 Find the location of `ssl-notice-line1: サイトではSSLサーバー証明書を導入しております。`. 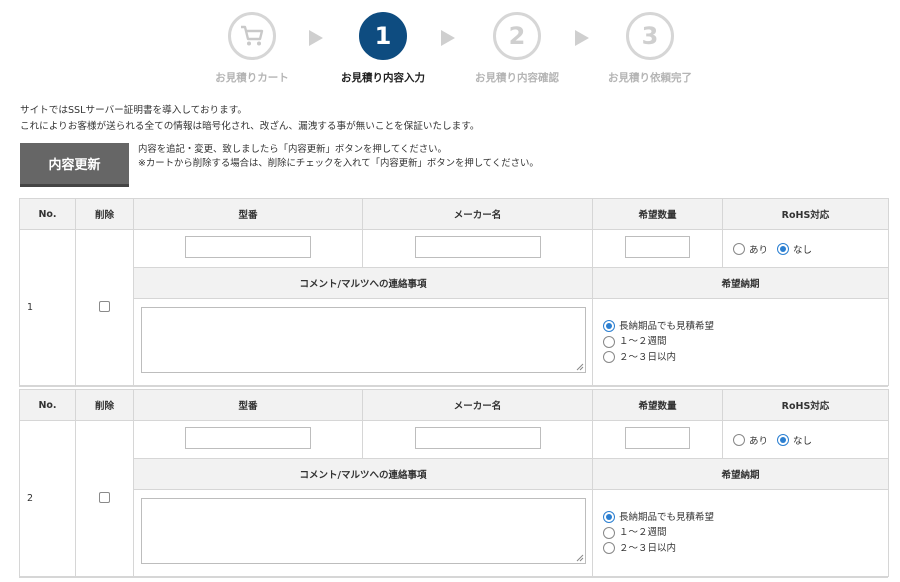

ssl-notice-line1: サイトではSSLサーバー証明書を導入しております。 is located at coordinates (133, 110).